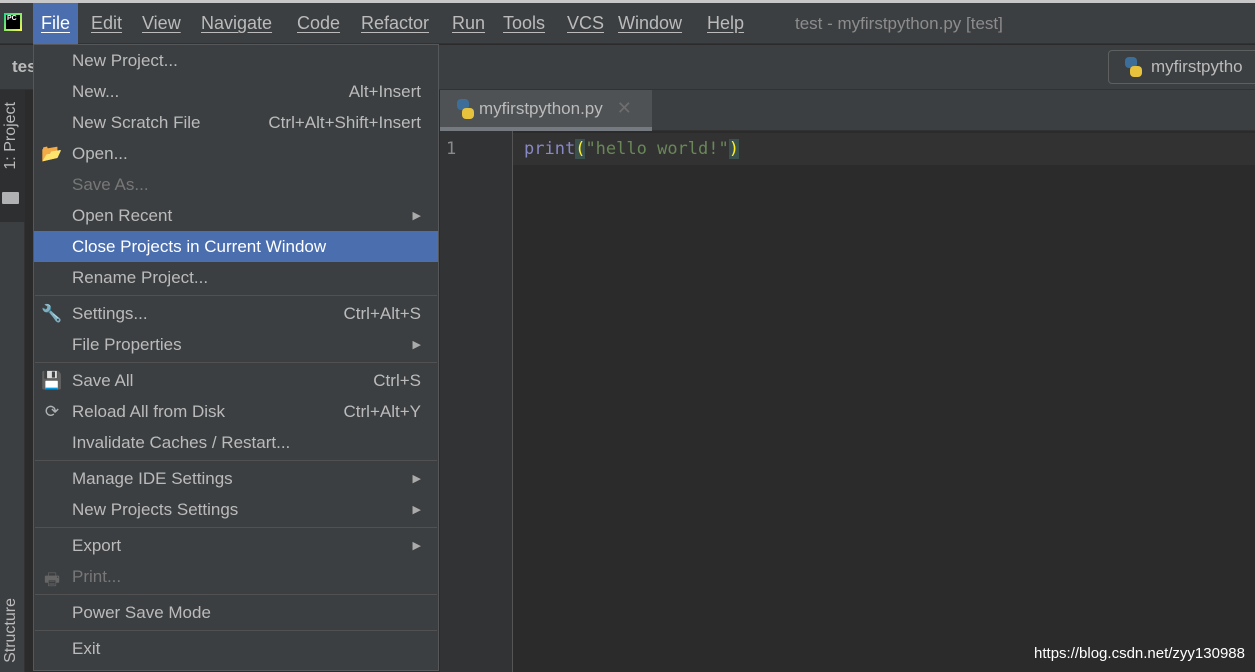 This screenshot has height=672, width=1255. I want to click on left-tool-strip: 1: Project Structure, so click(12, 381).